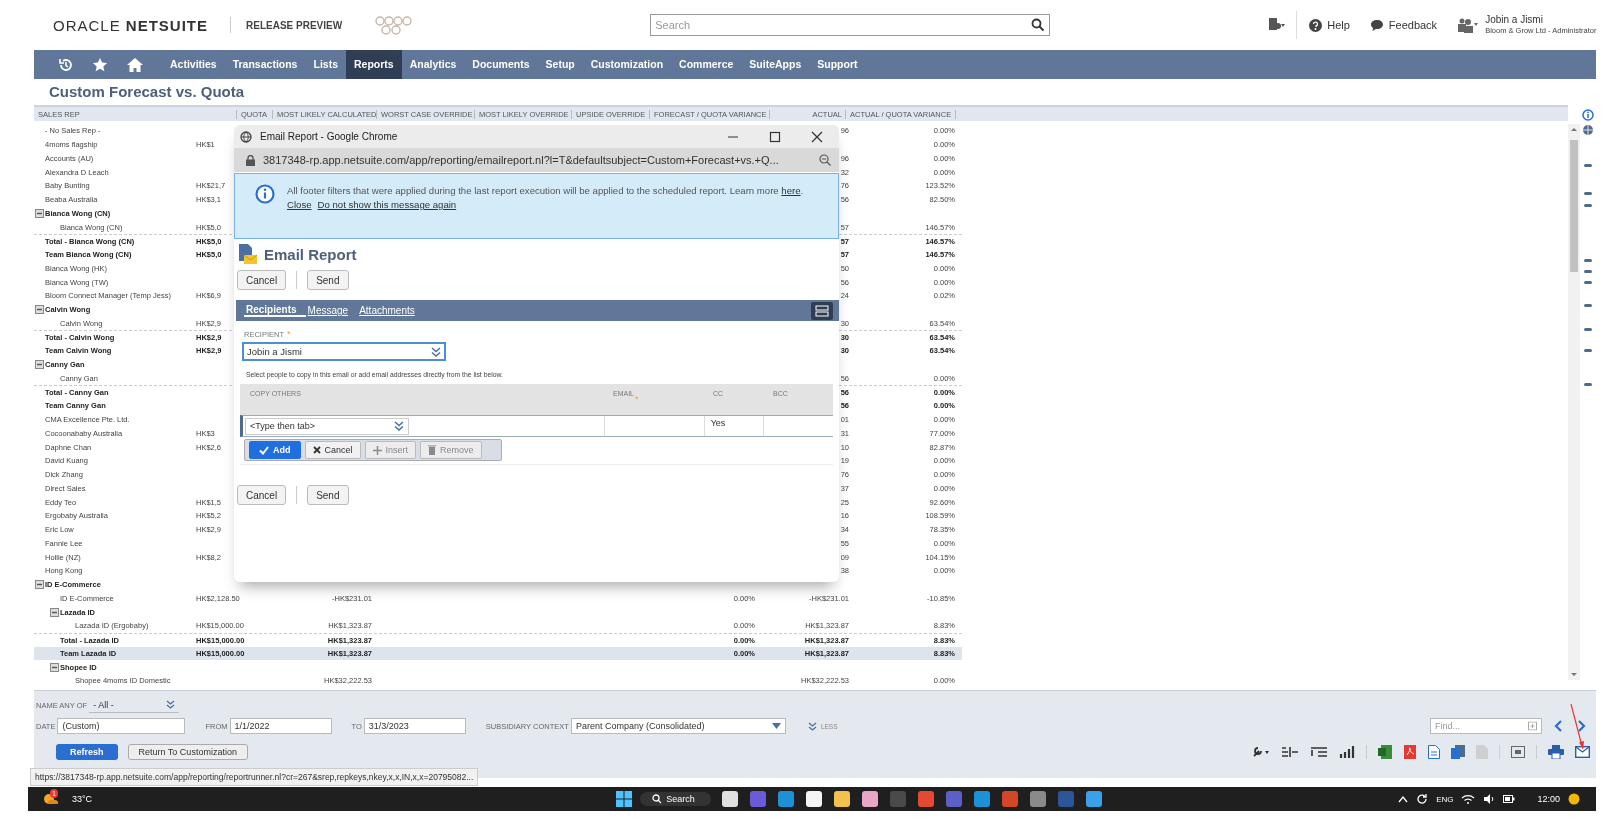 This screenshot has height=832, width=1610. What do you see at coordinates (1548, 799) in the screenshot?
I see `clock: 12:00` at bounding box center [1548, 799].